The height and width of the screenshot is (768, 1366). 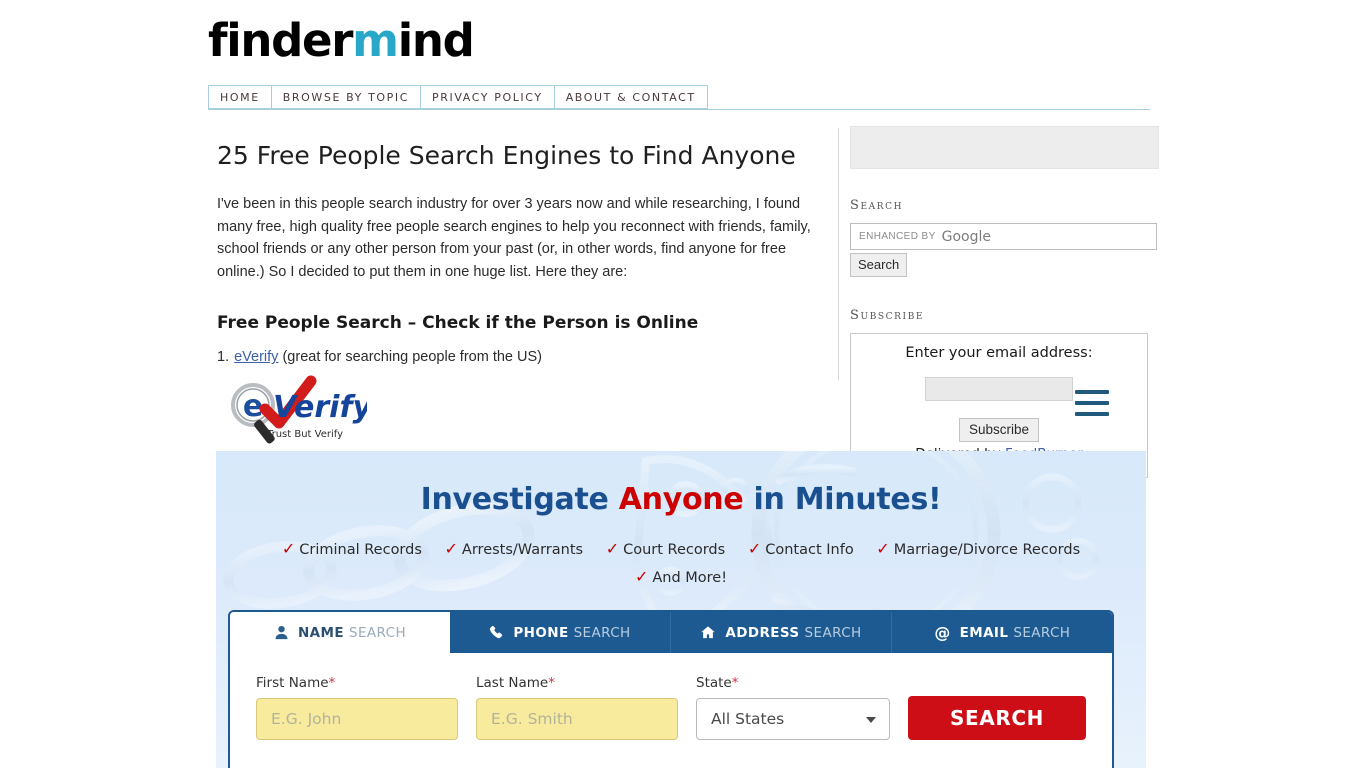 What do you see at coordinates (577, 719) in the screenshot?
I see `last-name-input` at bounding box center [577, 719].